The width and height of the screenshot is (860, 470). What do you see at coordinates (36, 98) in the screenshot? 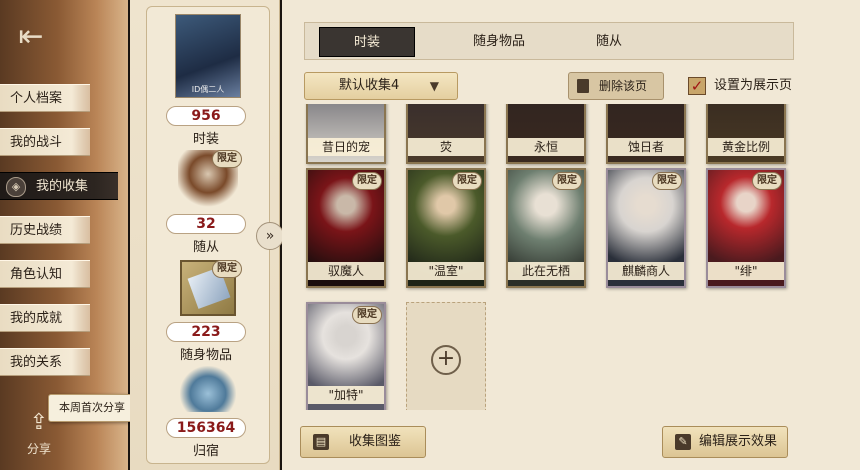
I see `nav-item-label: 个人档案` at bounding box center [36, 98].